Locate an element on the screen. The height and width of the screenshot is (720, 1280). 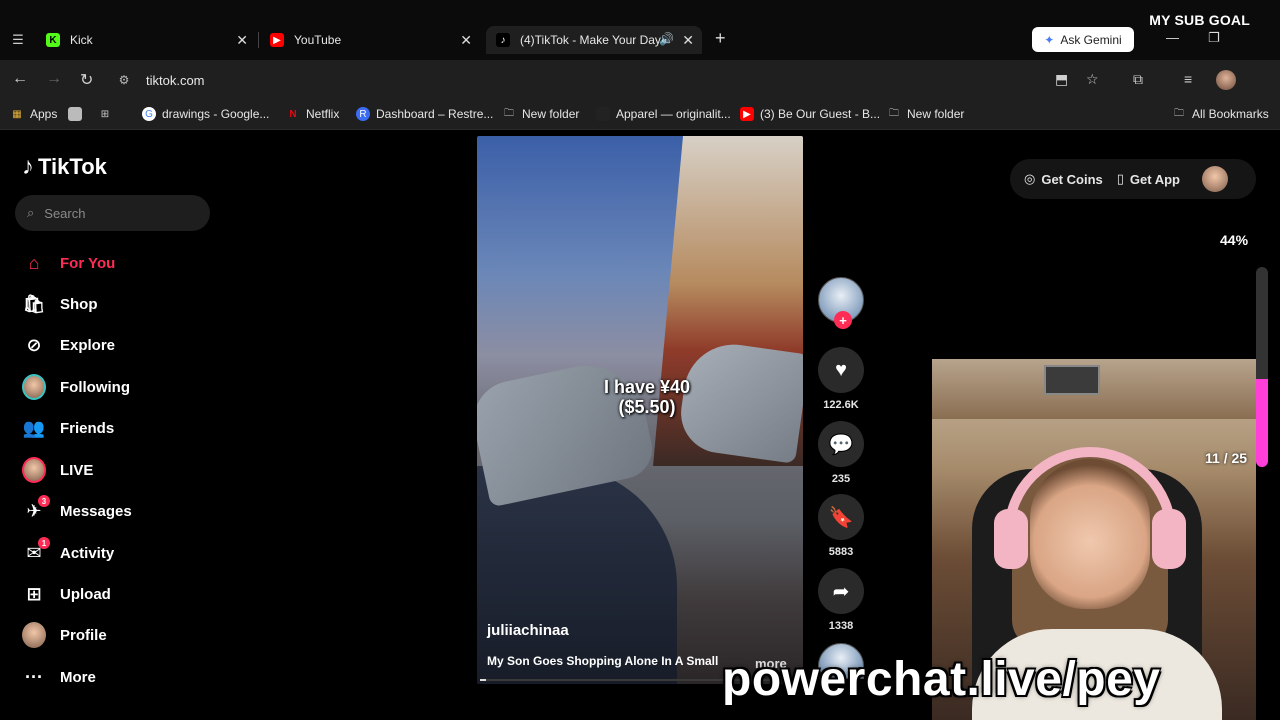
nav-profile: Profile is located at coordinates (64, 635).